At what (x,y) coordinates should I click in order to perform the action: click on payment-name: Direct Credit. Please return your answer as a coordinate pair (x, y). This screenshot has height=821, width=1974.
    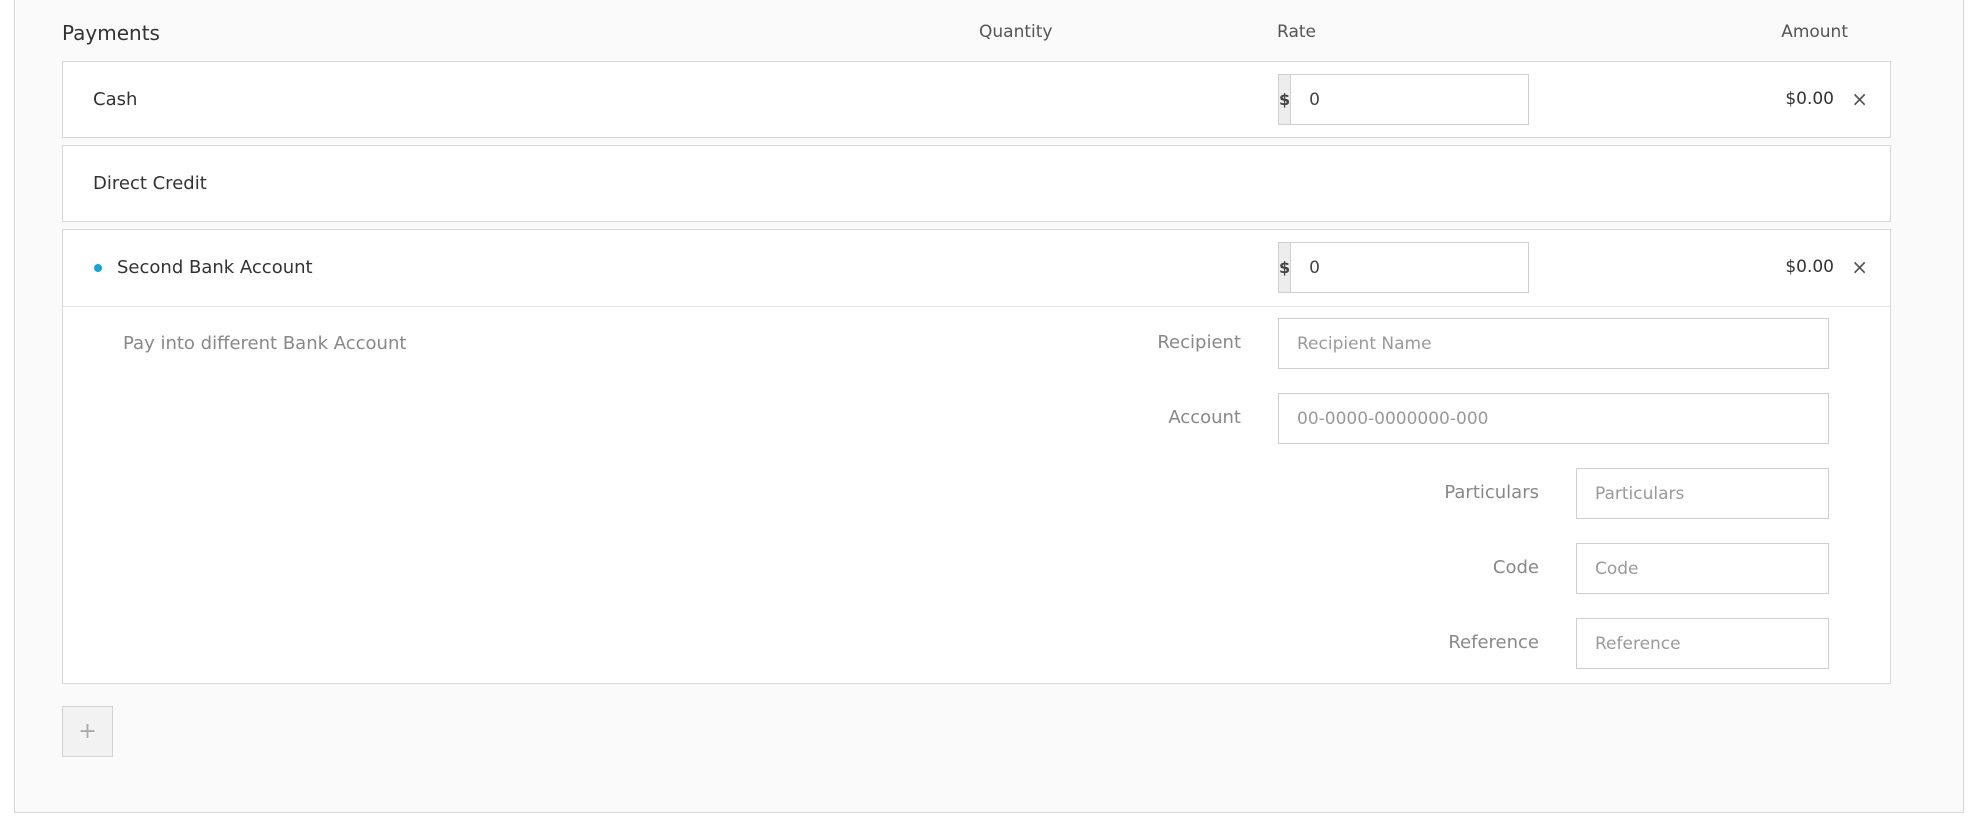
    Looking at the image, I should click on (150, 183).